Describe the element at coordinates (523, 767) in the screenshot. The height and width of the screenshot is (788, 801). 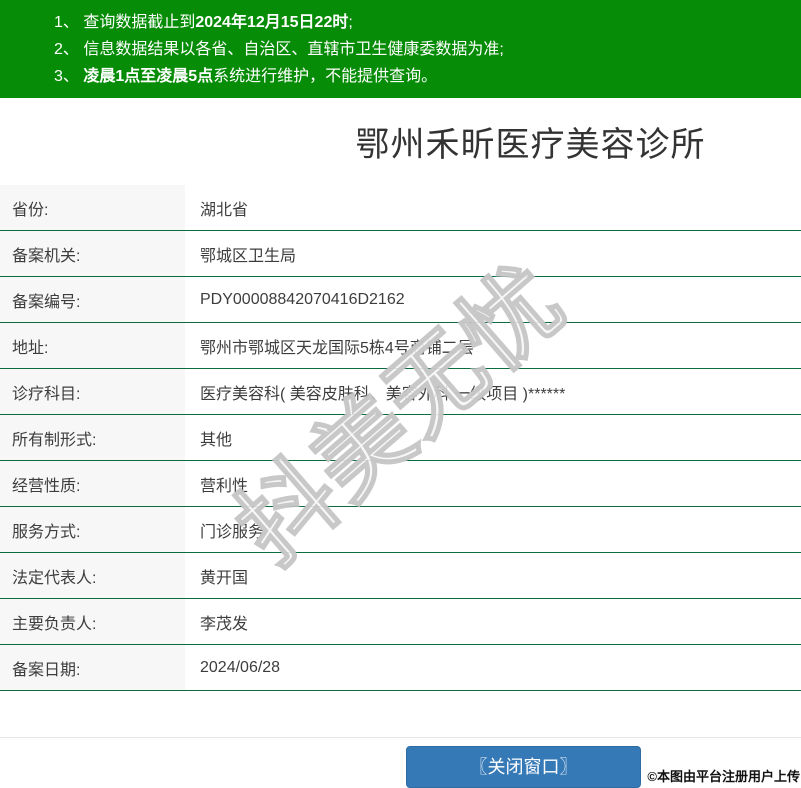
I see `close-window-button: 〖关闭窗口〗` at that location.